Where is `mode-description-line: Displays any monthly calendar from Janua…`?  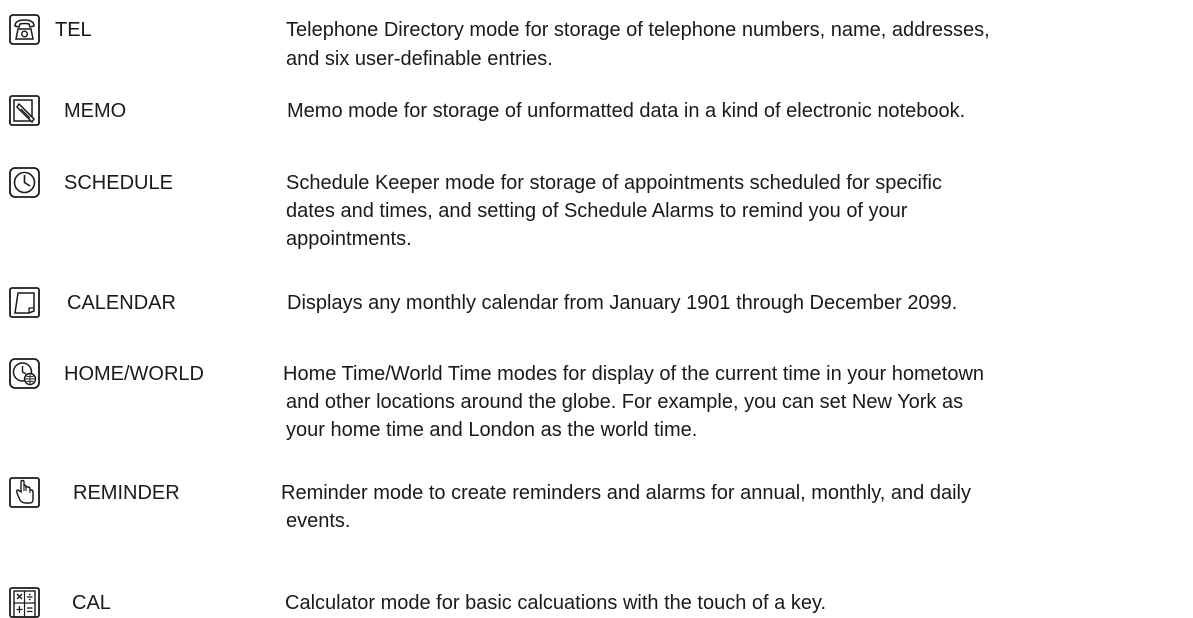 mode-description-line: Displays any monthly calendar from Janua… is located at coordinates (622, 303).